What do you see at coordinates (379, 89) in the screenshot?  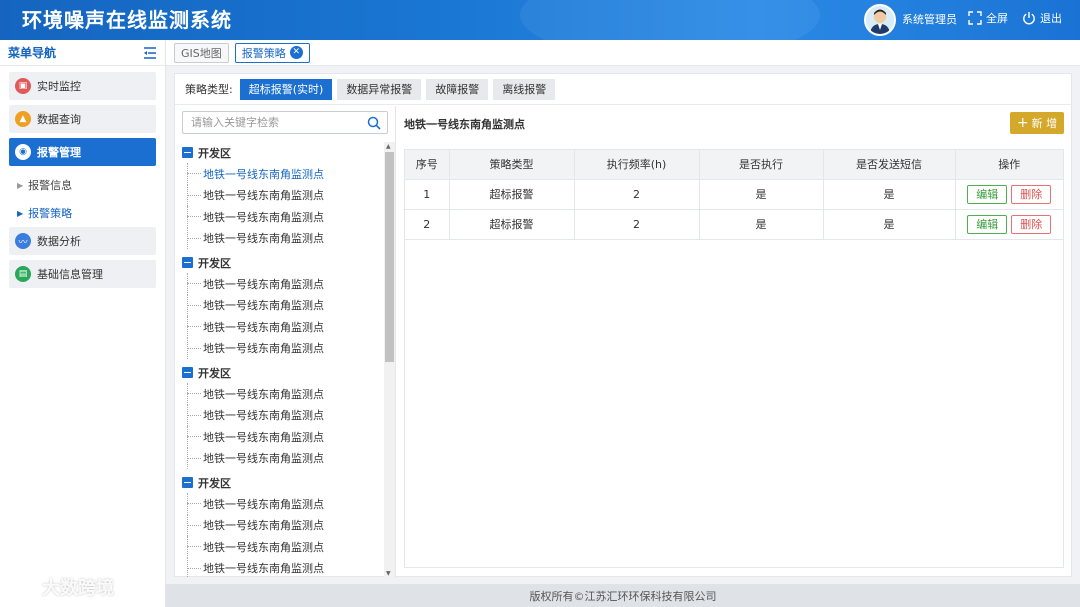 I see `type-button-data-abnormal: 数据异常报警` at bounding box center [379, 89].